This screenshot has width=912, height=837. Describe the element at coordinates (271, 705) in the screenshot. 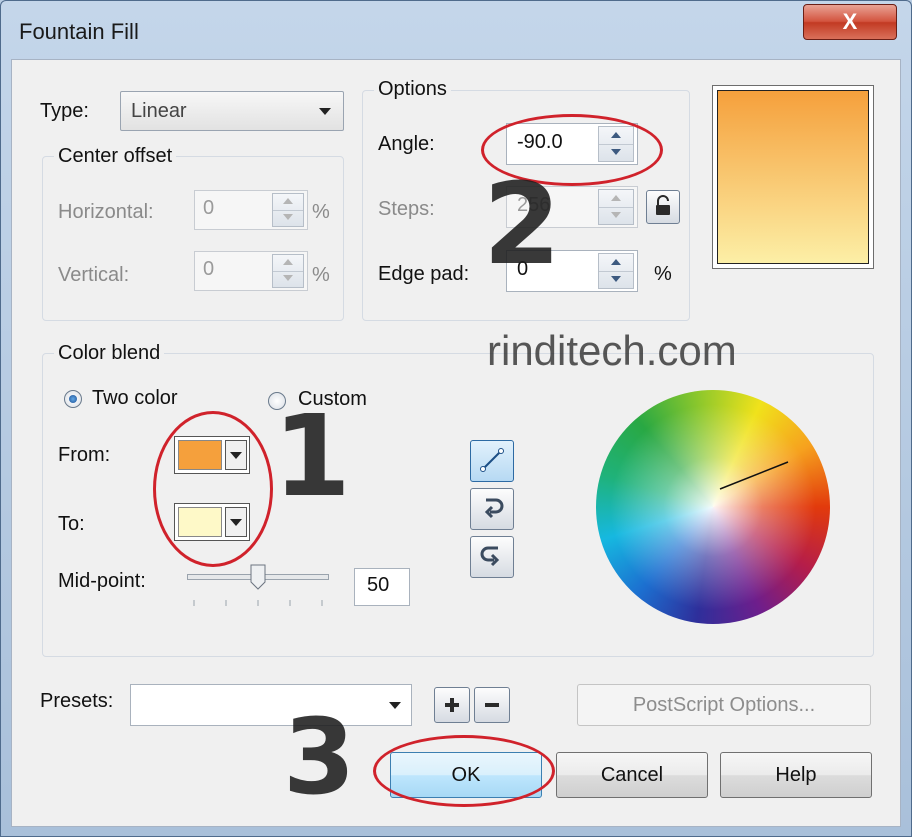

I see `presets-select` at that location.